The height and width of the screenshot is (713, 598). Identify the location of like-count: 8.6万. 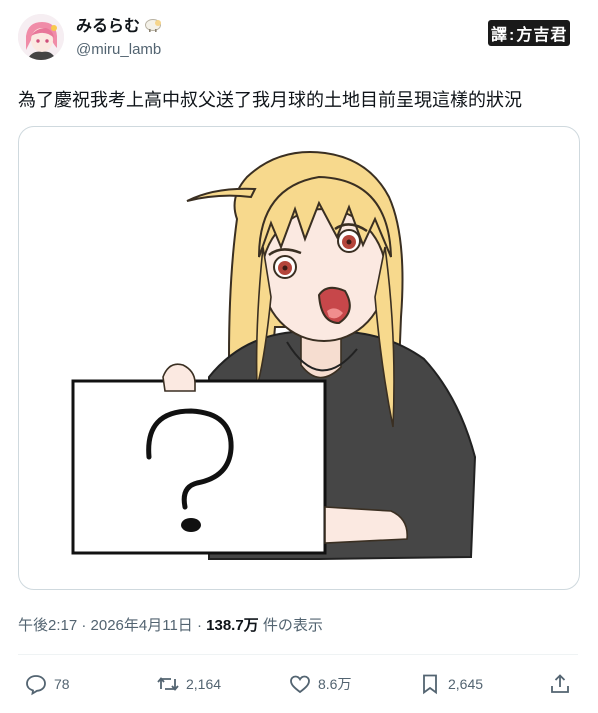
(335, 684).